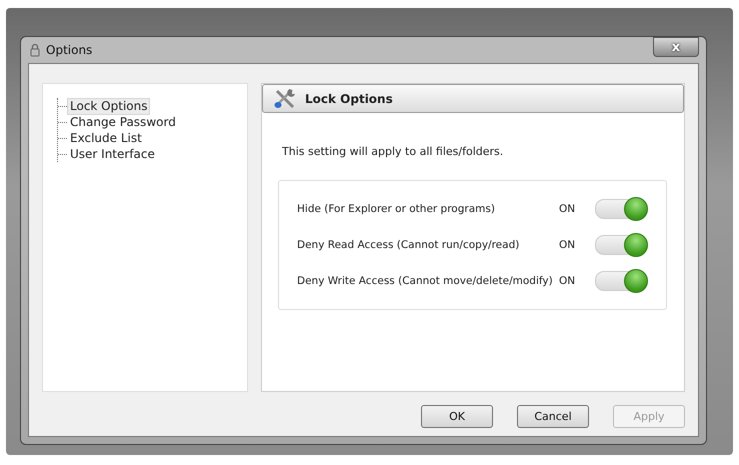 This screenshot has width=739, height=465. I want to click on window-title: Options, so click(70, 50).